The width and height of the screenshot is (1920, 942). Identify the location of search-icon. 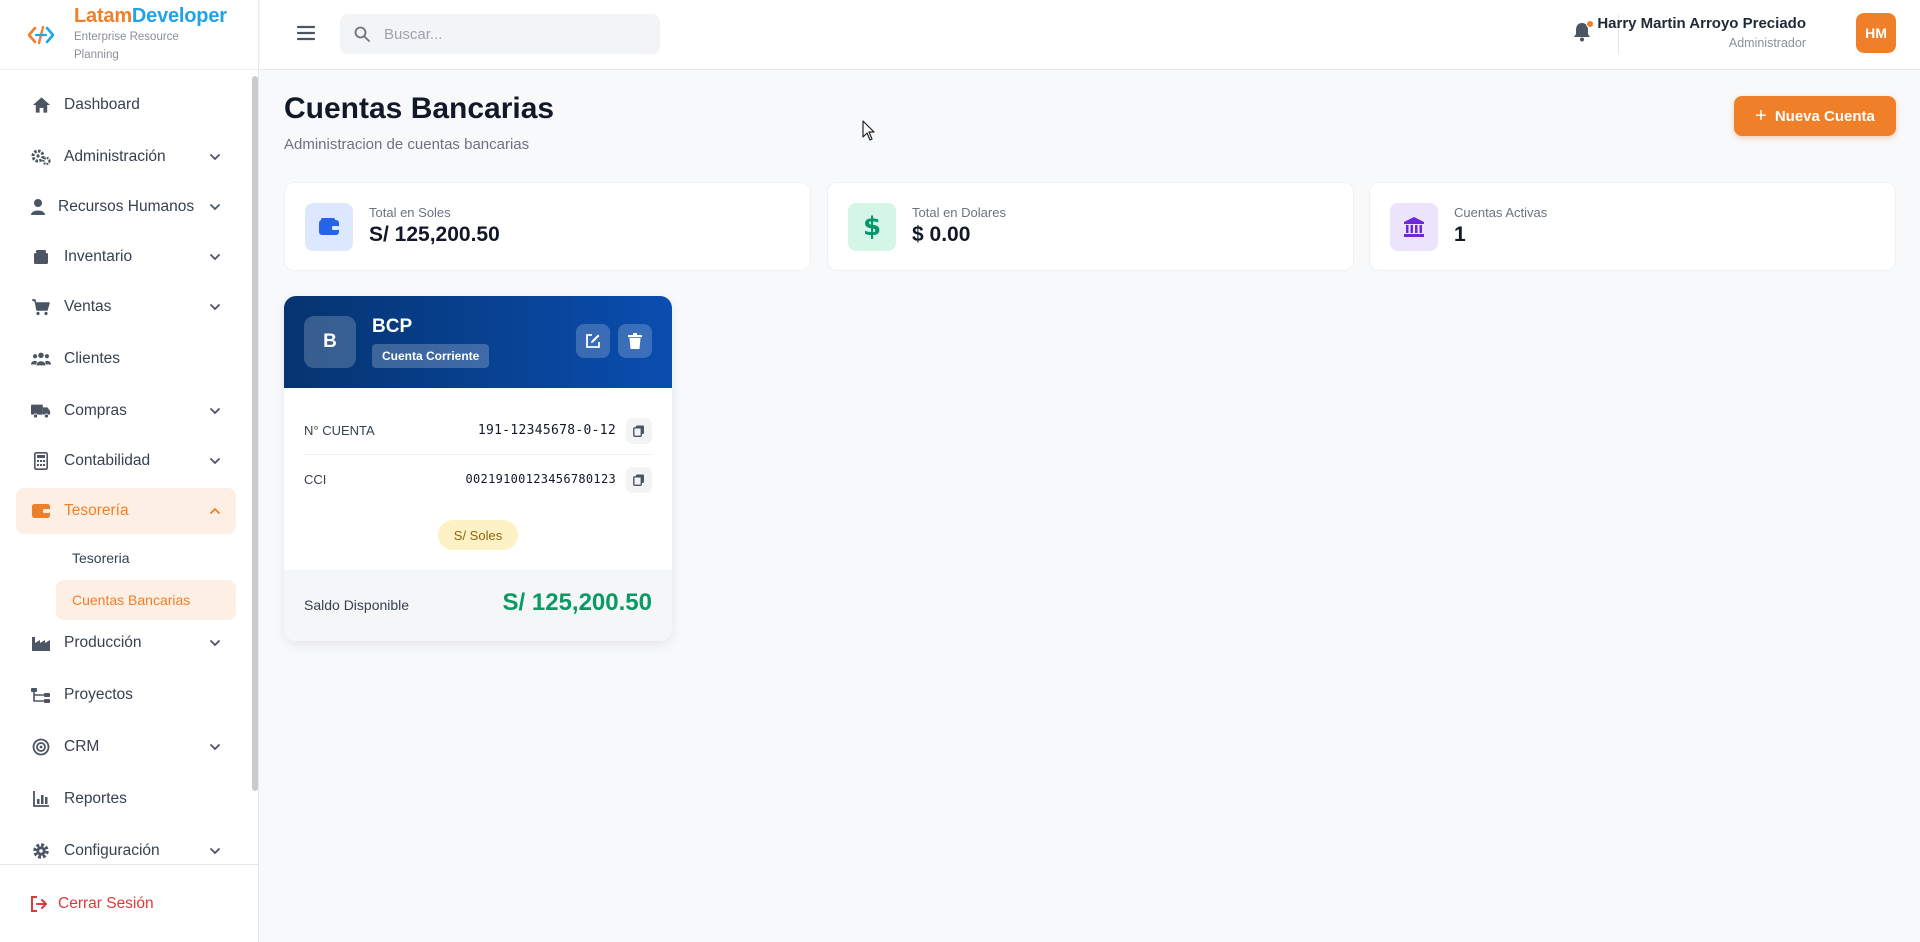
(362, 34).